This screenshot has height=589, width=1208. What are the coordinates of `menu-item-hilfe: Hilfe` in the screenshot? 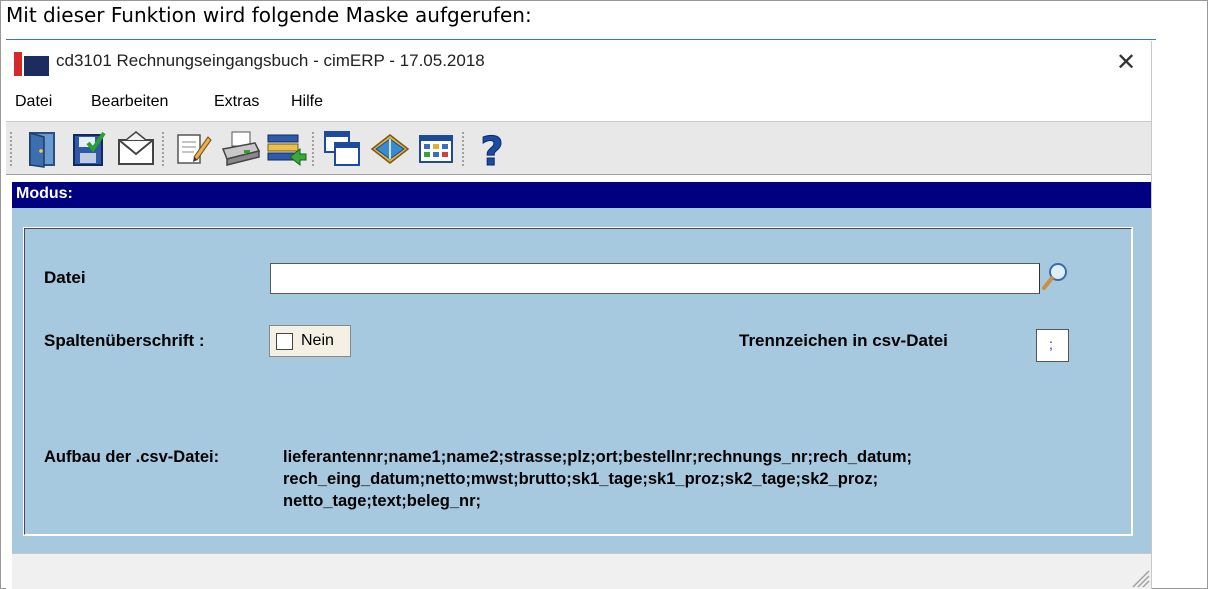 It's located at (307, 102).